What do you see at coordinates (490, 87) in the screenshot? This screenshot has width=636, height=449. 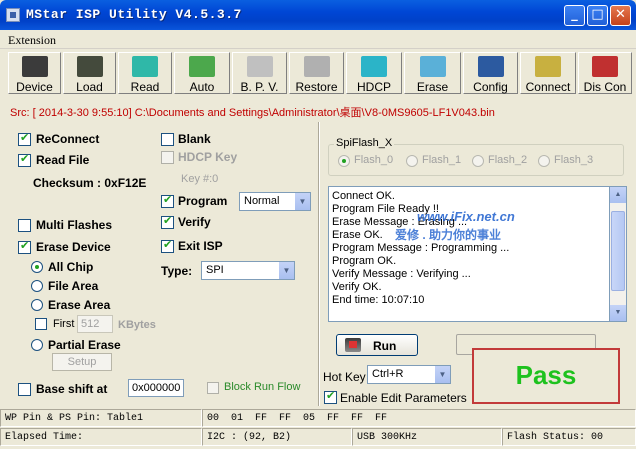 I see `toolbar-button-label: Config` at bounding box center [490, 87].